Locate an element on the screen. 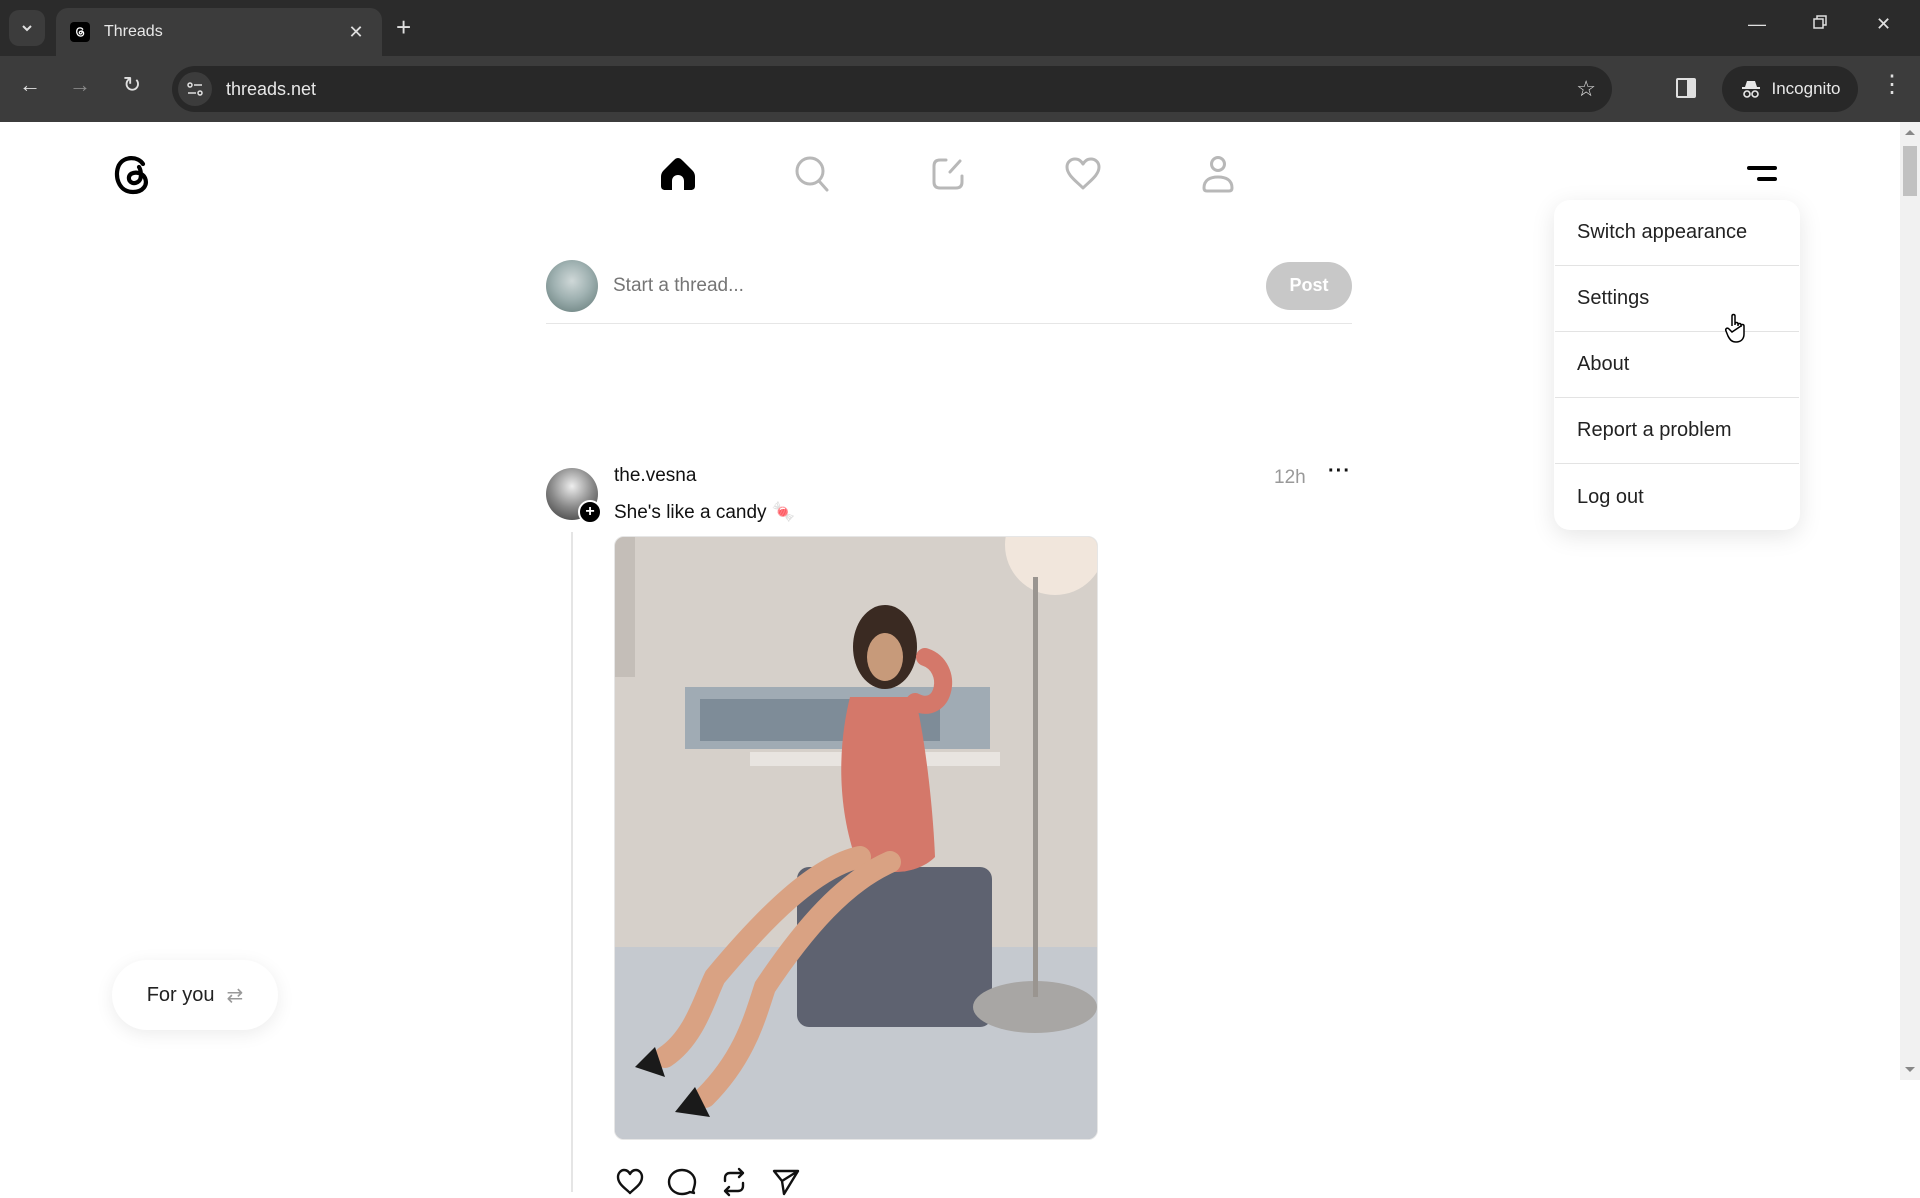  nav-profile-icon is located at coordinates (1218, 174).